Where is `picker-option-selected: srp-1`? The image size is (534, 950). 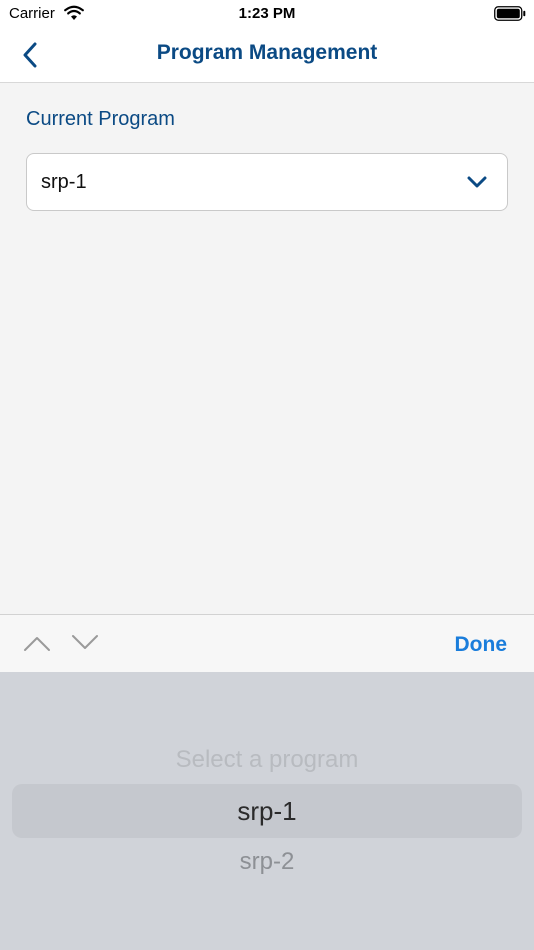
picker-option-selected: srp-1 is located at coordinates (267, 811).